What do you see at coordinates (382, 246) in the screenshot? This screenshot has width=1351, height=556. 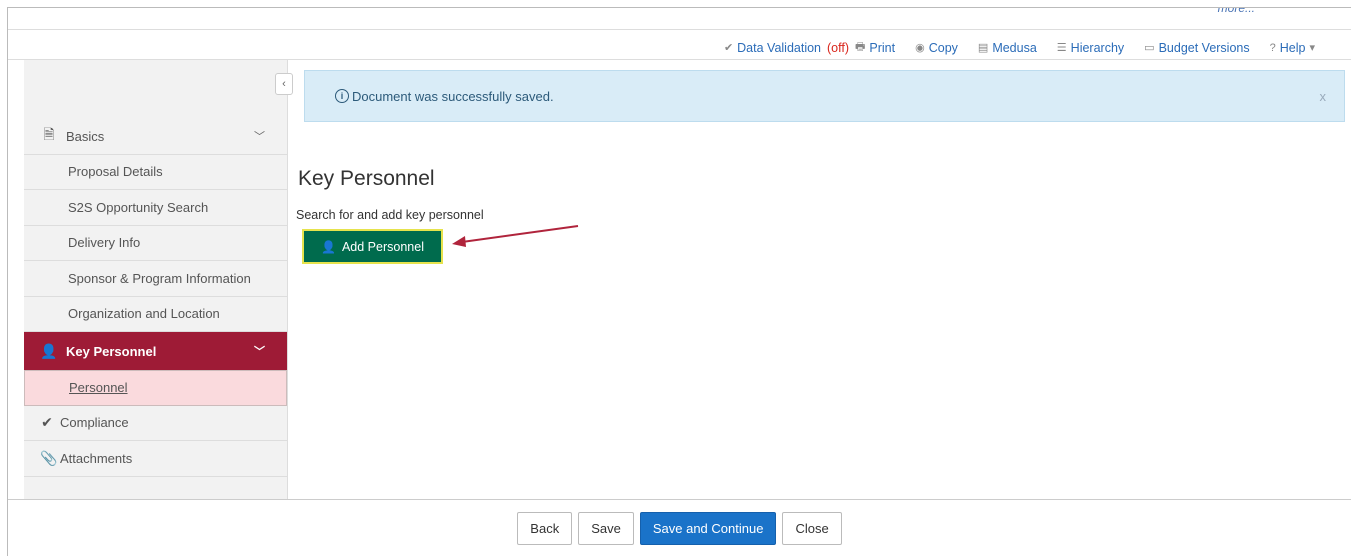 I see `add-personnel-label: Add Personnel` at bounding box center [382, 246].